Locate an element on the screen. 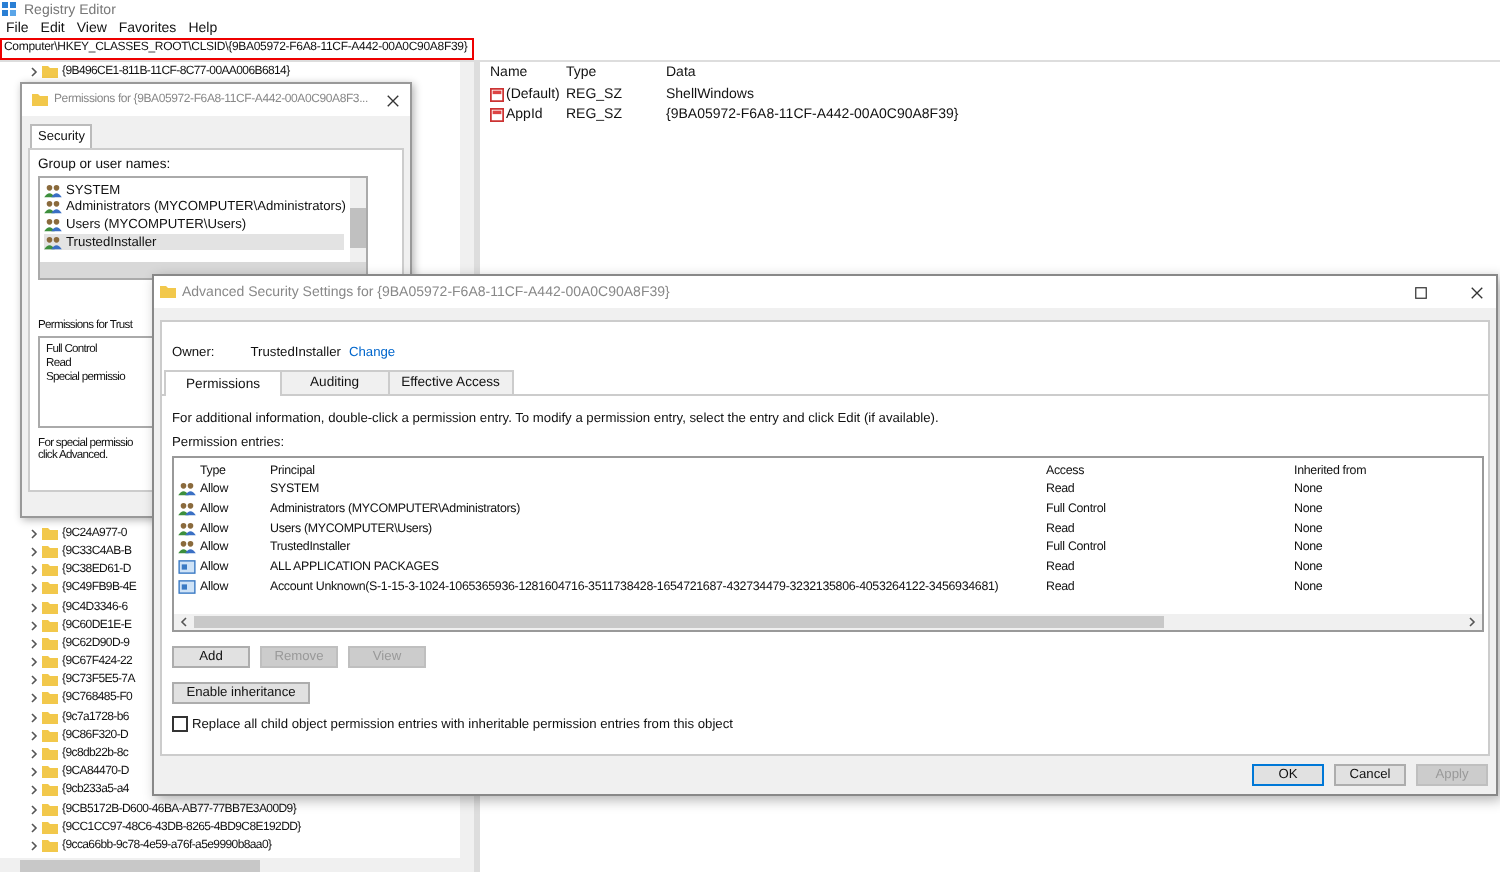  maximize-icon is located at coordinates (1421, 292).